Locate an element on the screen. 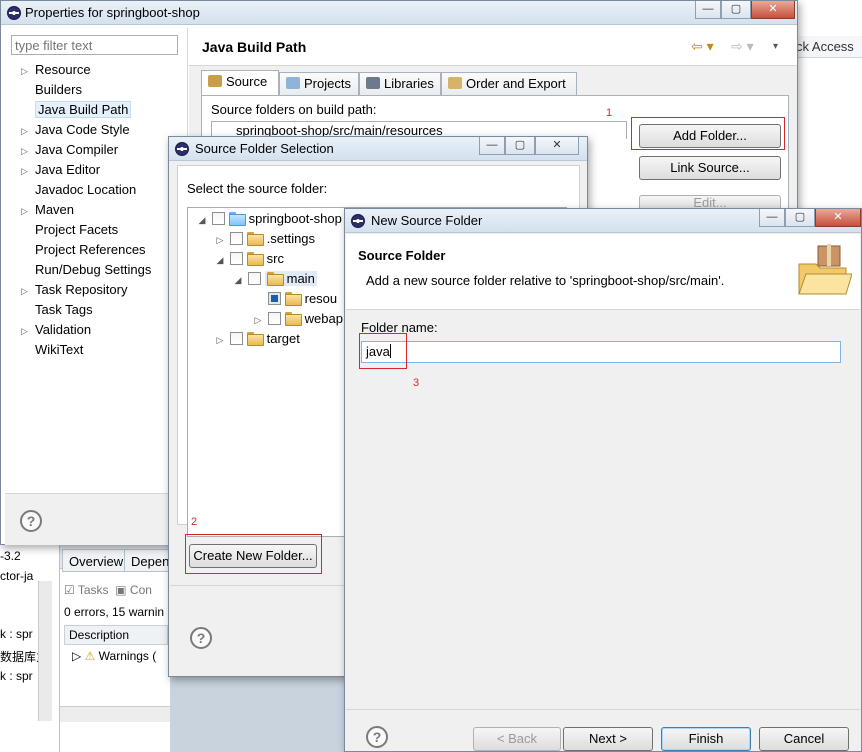 The image size is (862, 752). workbench-left-strip: -3.2 ctor-ja k : spr 数据库力 k : spr is located at coordinates (30, 648).